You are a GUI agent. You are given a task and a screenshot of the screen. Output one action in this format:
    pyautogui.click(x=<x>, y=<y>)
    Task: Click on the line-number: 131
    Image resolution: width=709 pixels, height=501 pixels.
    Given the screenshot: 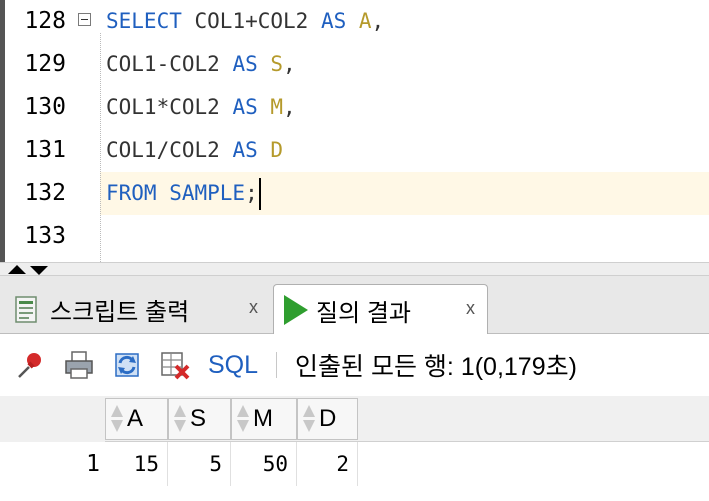 What is the action you would take?
    pyautogui.click(x=45, y=150)
    